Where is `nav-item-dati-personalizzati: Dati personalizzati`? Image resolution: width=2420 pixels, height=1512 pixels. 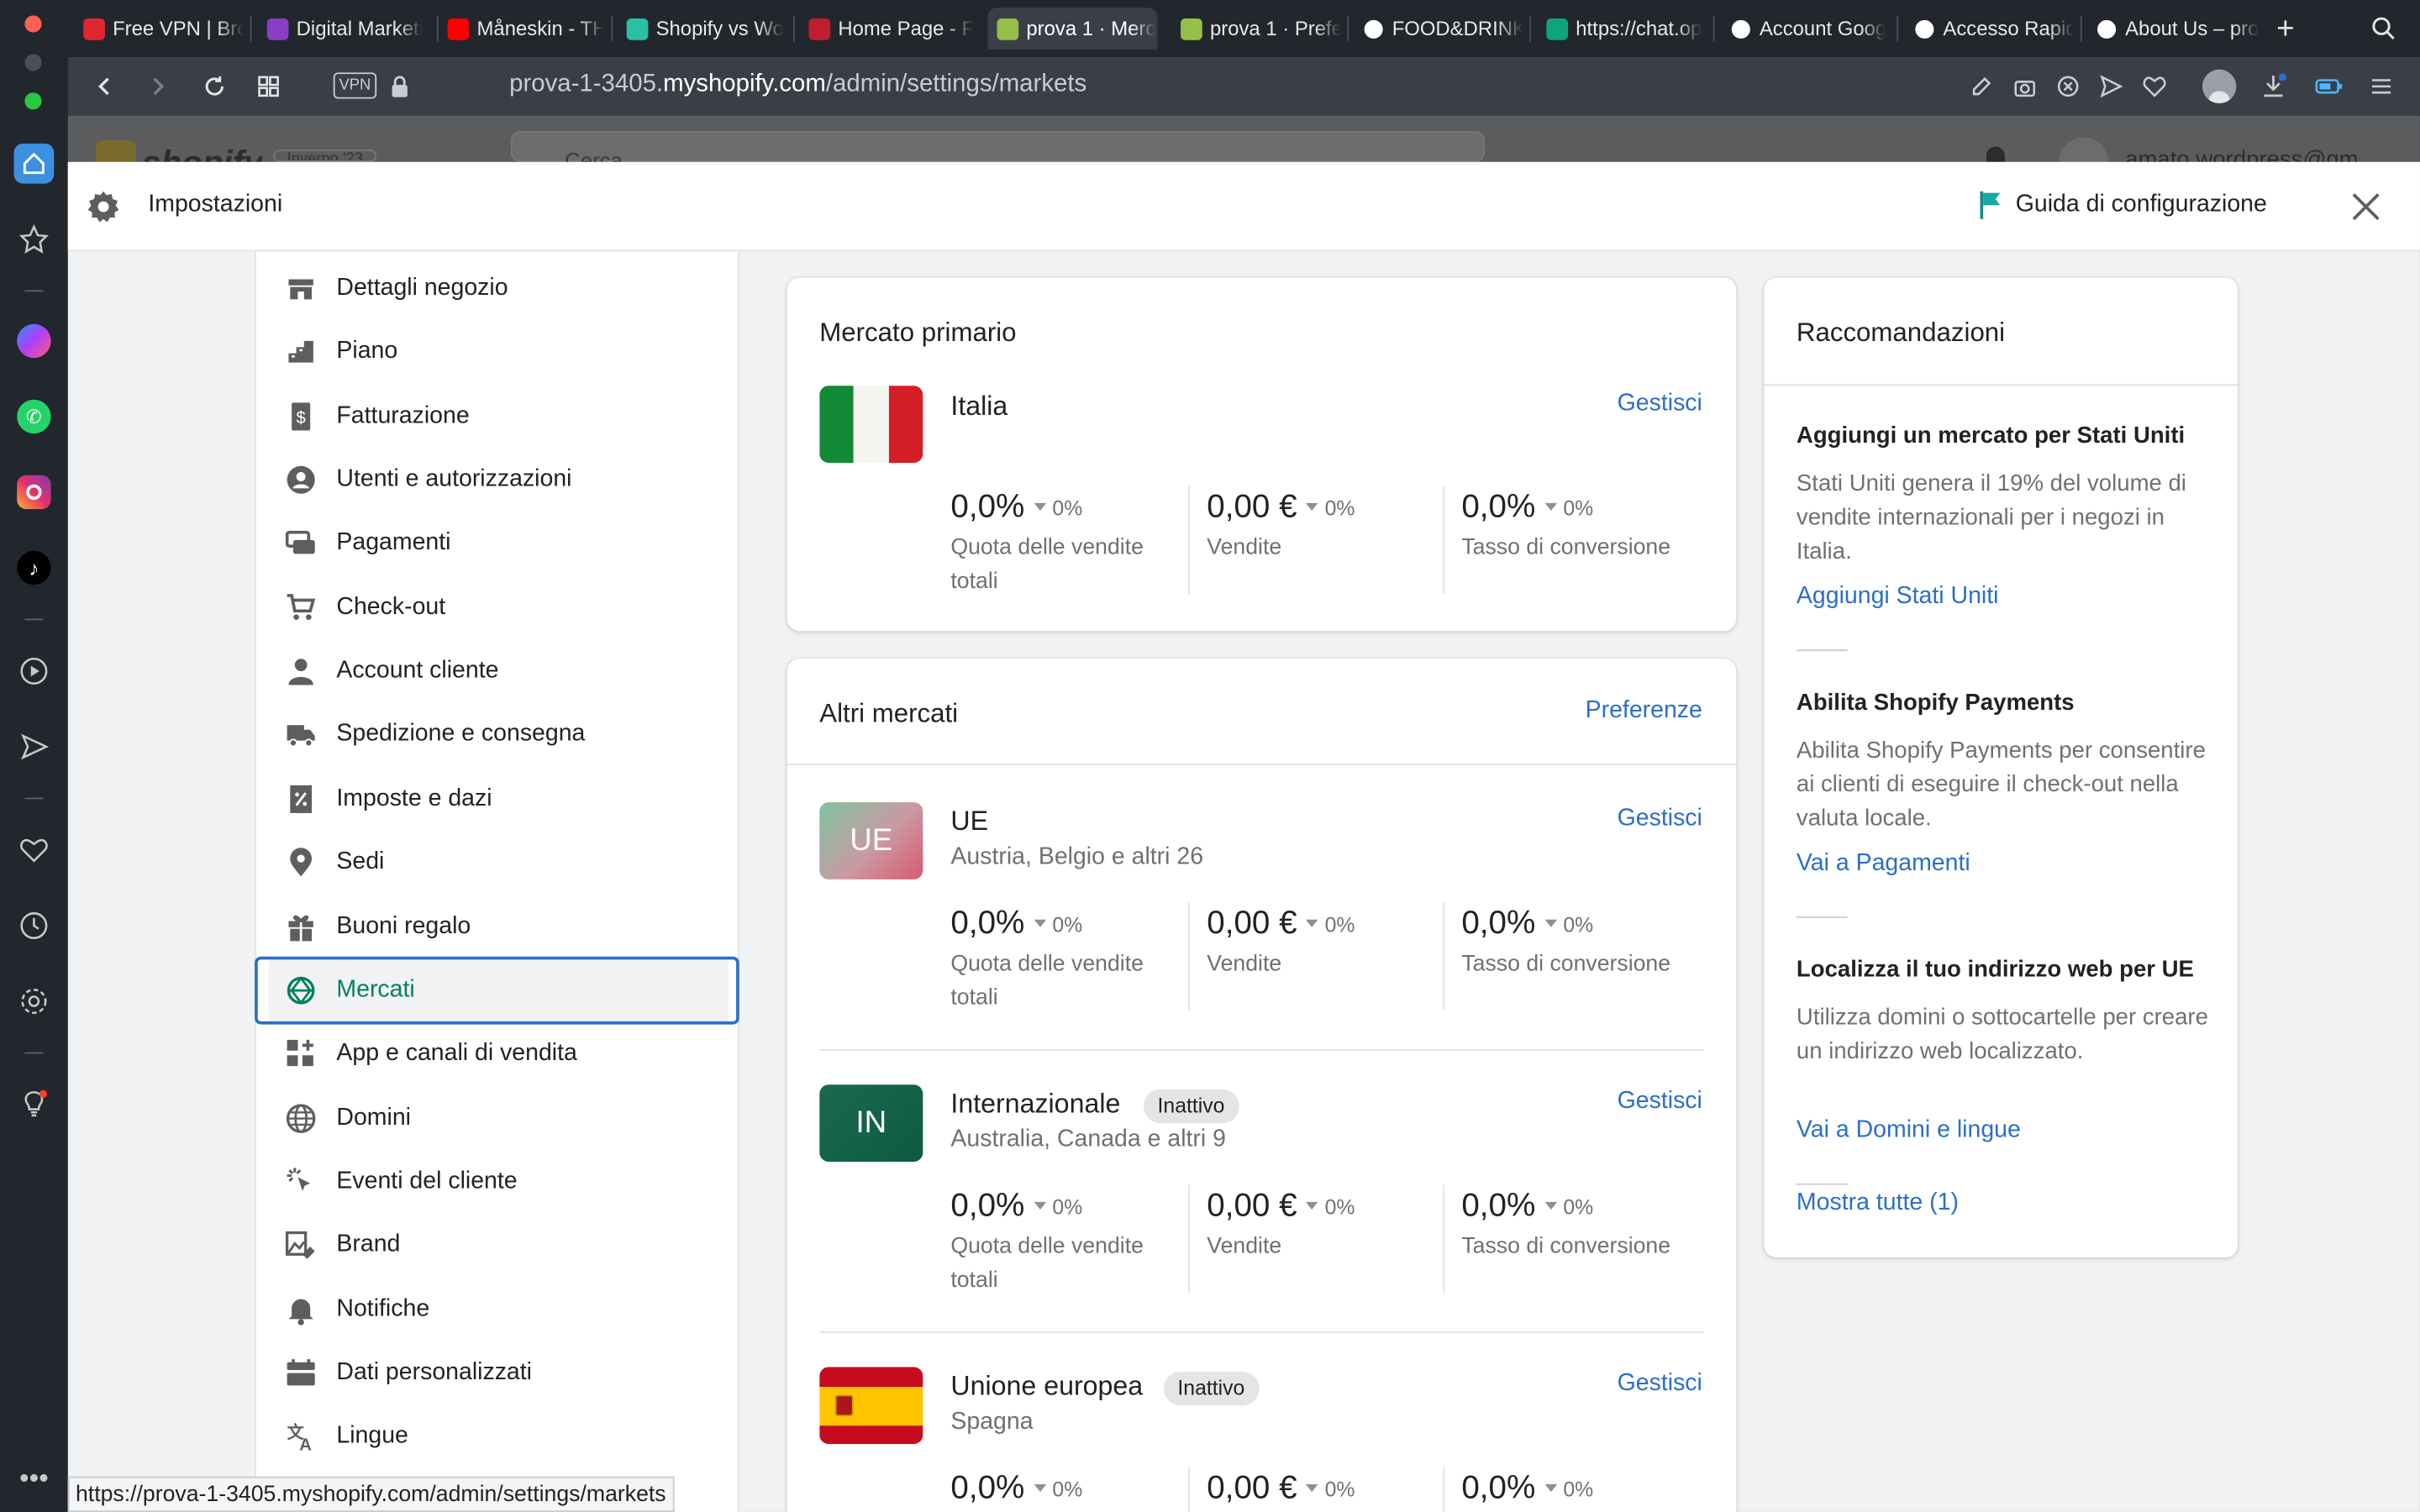
nav-item-dati-personalizzati: Dati personalizzati is located at coordinates (499, 1373).